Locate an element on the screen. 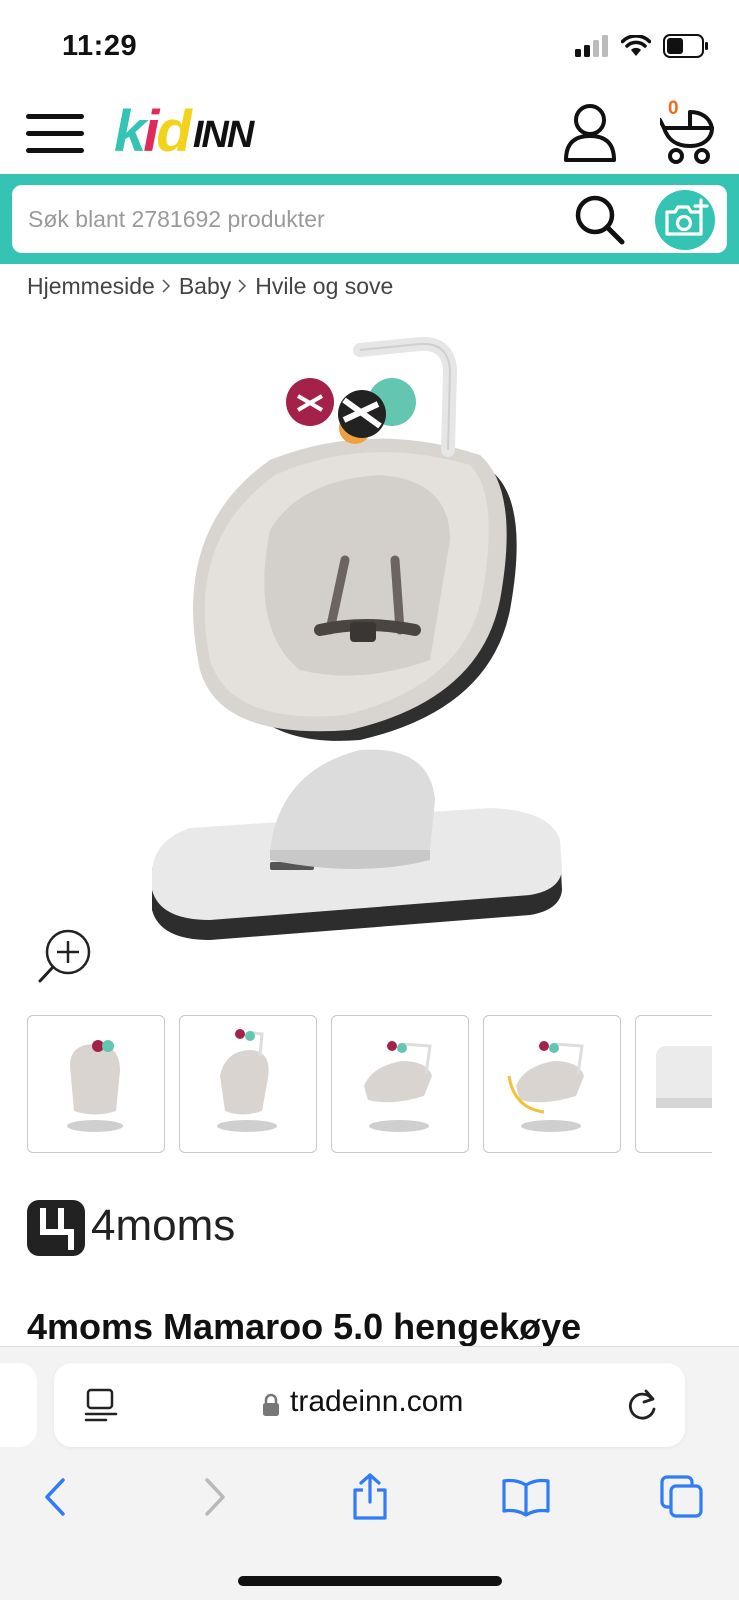 Image resolution: width=739 pixels, height=1600 pixels. address-bar: tradeinn.com is located at coordinates (369, 1405).